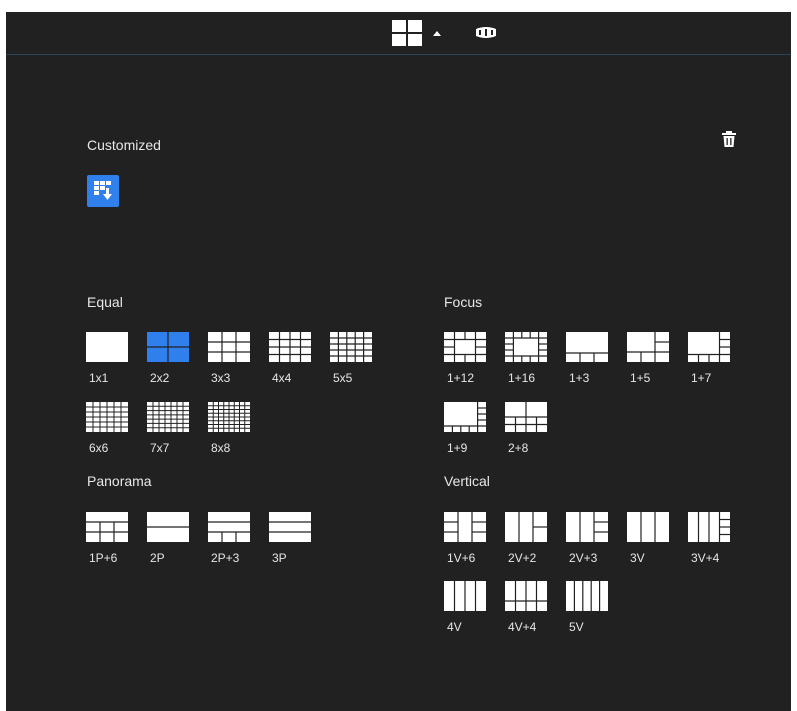 The width and height of the screenshot is (797, 711). What do you see at coordinates (579, 378) in the screenshot?
I see `tile-label: 1+3` at bounding box center [579, 378].